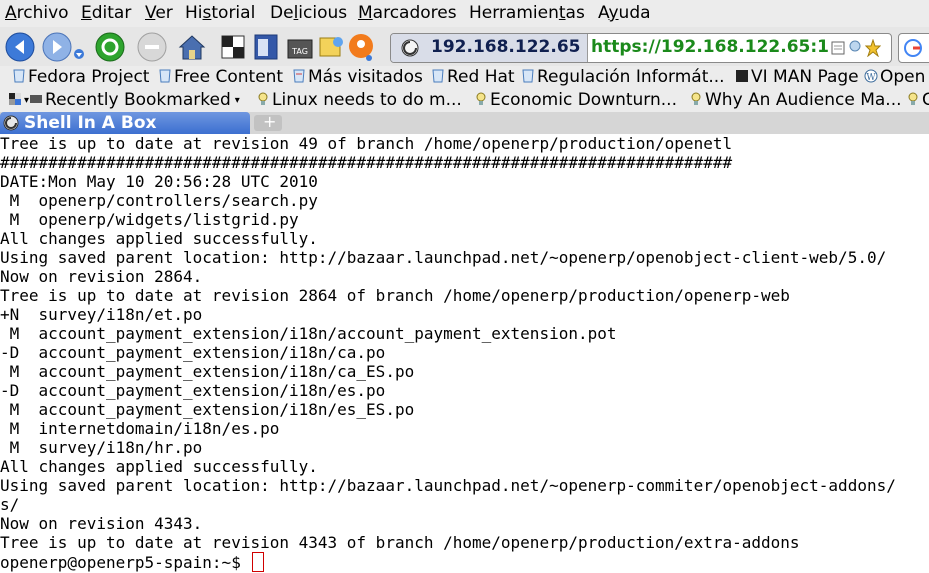  I want to click on smart-folder-icon, so click(299, 76).